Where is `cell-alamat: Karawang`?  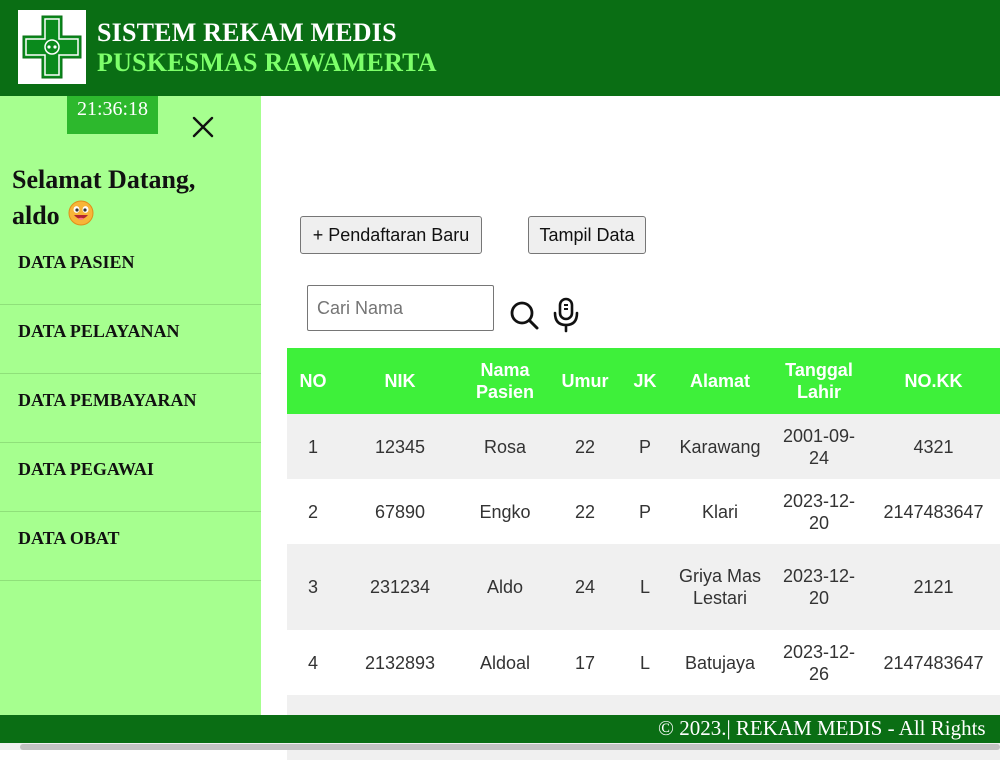
cell-alamat: Karawang is located at coordinates (720, 446).